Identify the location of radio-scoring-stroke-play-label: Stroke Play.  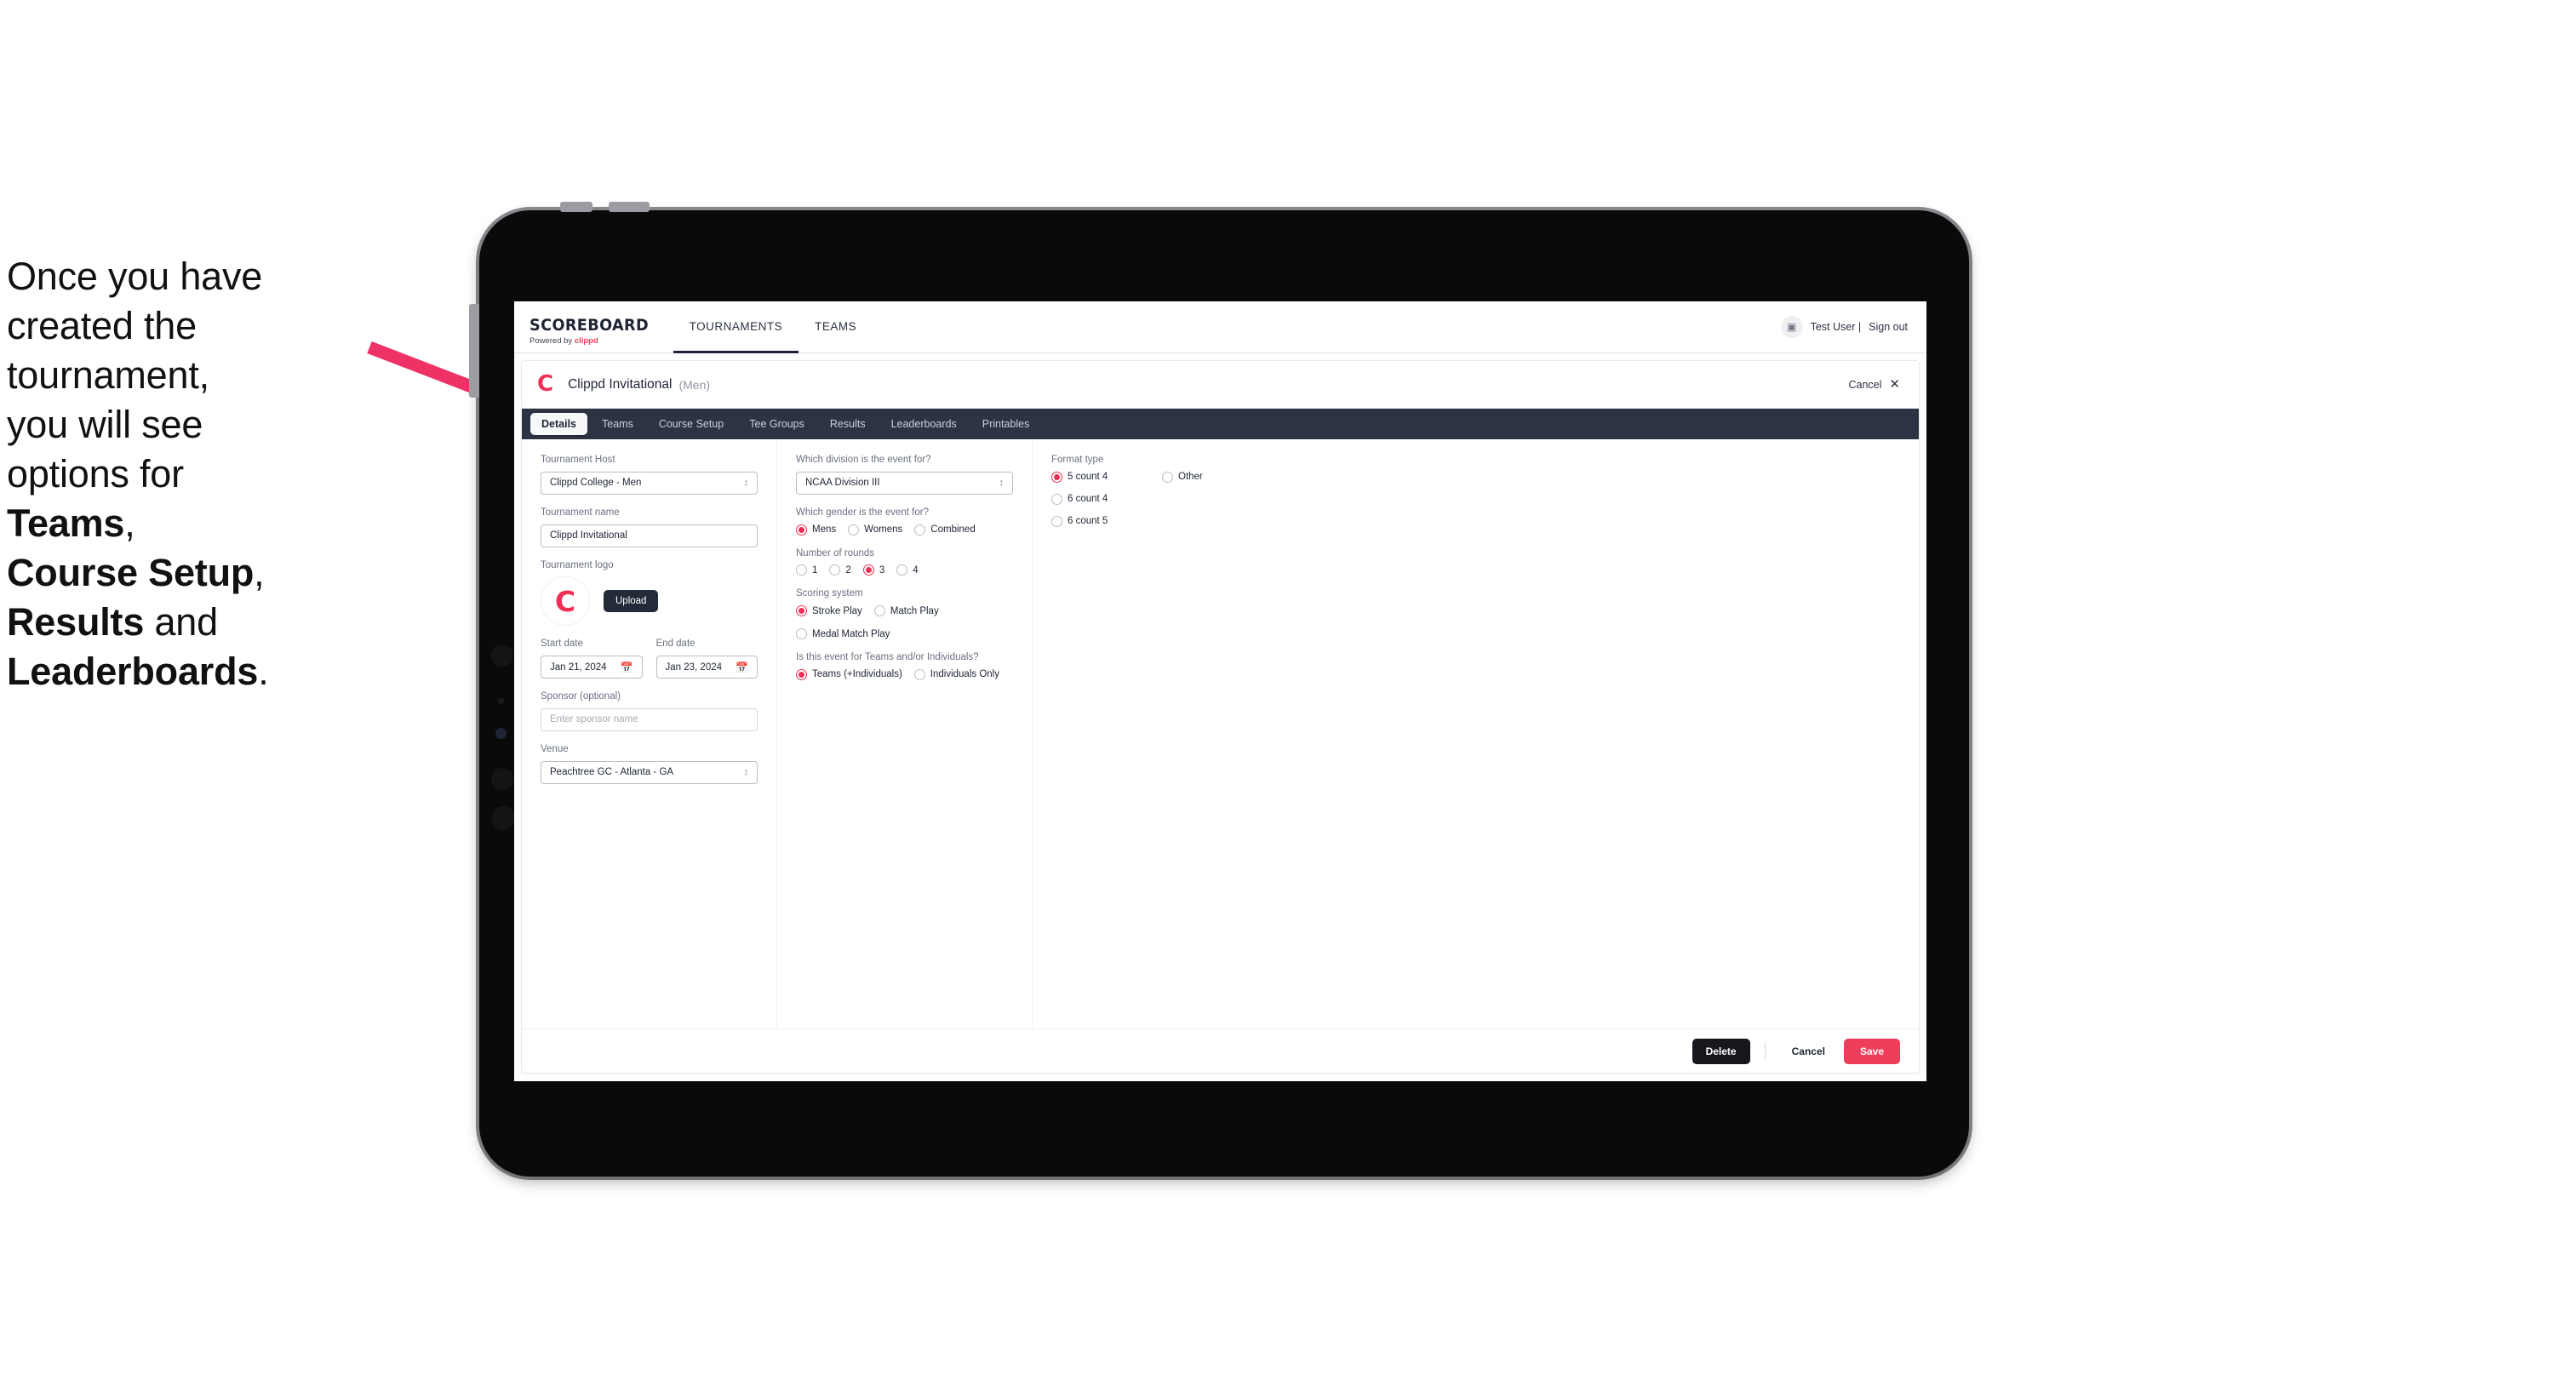
(837, 610).